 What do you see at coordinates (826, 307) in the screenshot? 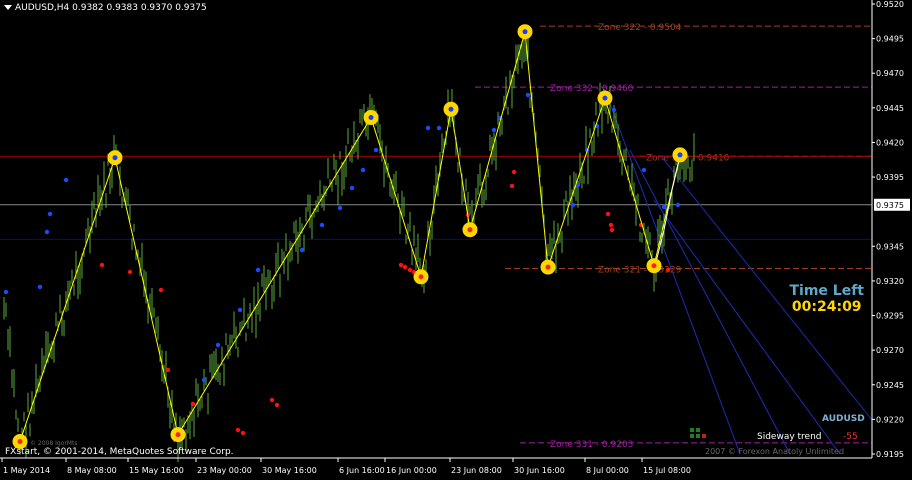
I see `time-left-value: 00:24:09` at bounding box center [826, 307].